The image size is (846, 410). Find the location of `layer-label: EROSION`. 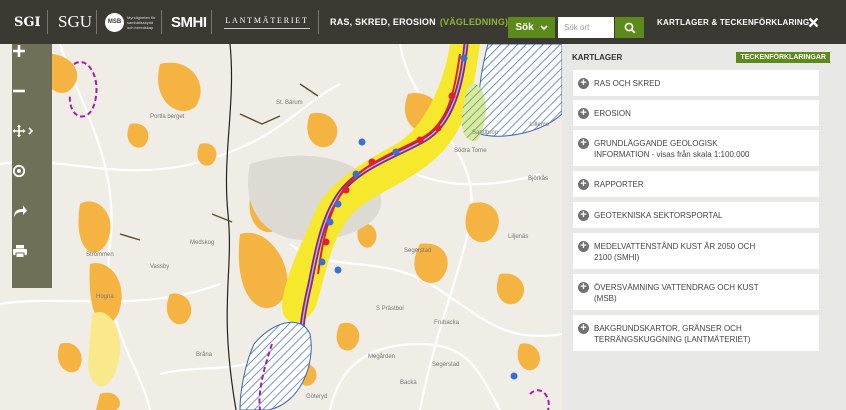

layer-label: EROSION is located at coordinates (612, 113).